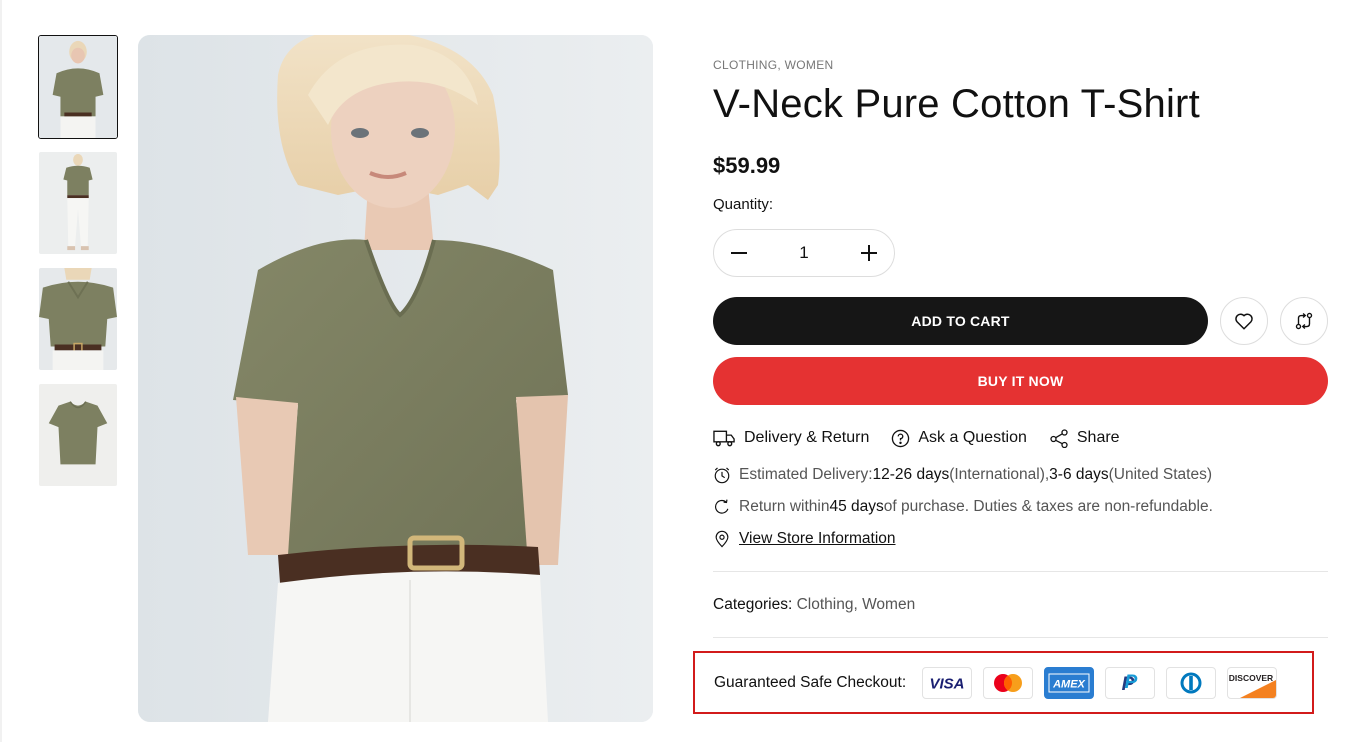 This screenshot has width=1353, height=742. I want to click on delivery-return-label: Delivery & Return, so click(807, 437).